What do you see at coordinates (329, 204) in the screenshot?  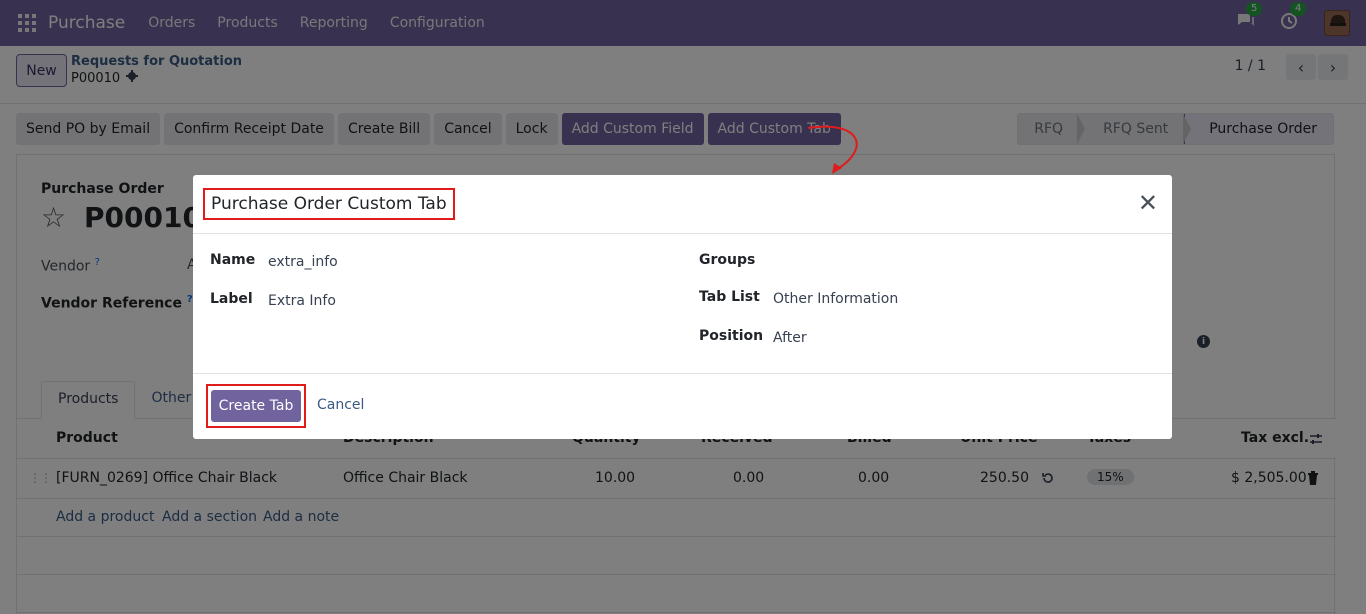 I see `dialog-title: Purchase Order Custom Tab` at bounding box center [329, 204].